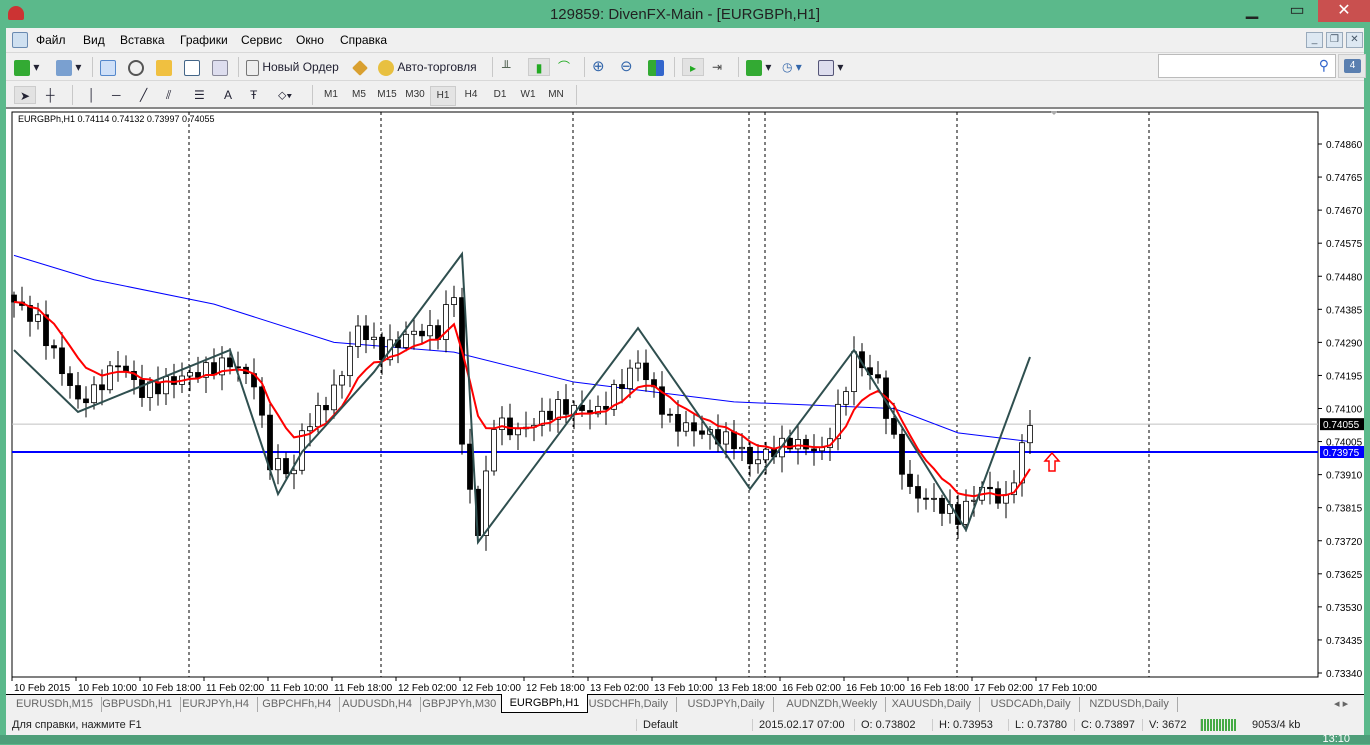 The image size is (1370, 745). Describe the element at coordinates (1031, 704) in the screenshot. I see `chart-tab: USDCADh,Daily` at that location.